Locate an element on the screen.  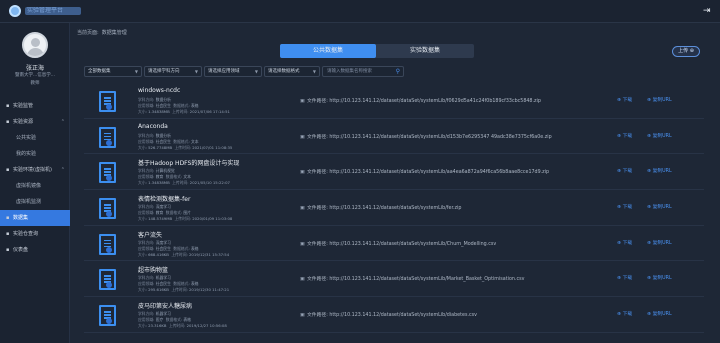
all-datasets-select: 全部数据集 ▼ is located at coordinates (113, 71).